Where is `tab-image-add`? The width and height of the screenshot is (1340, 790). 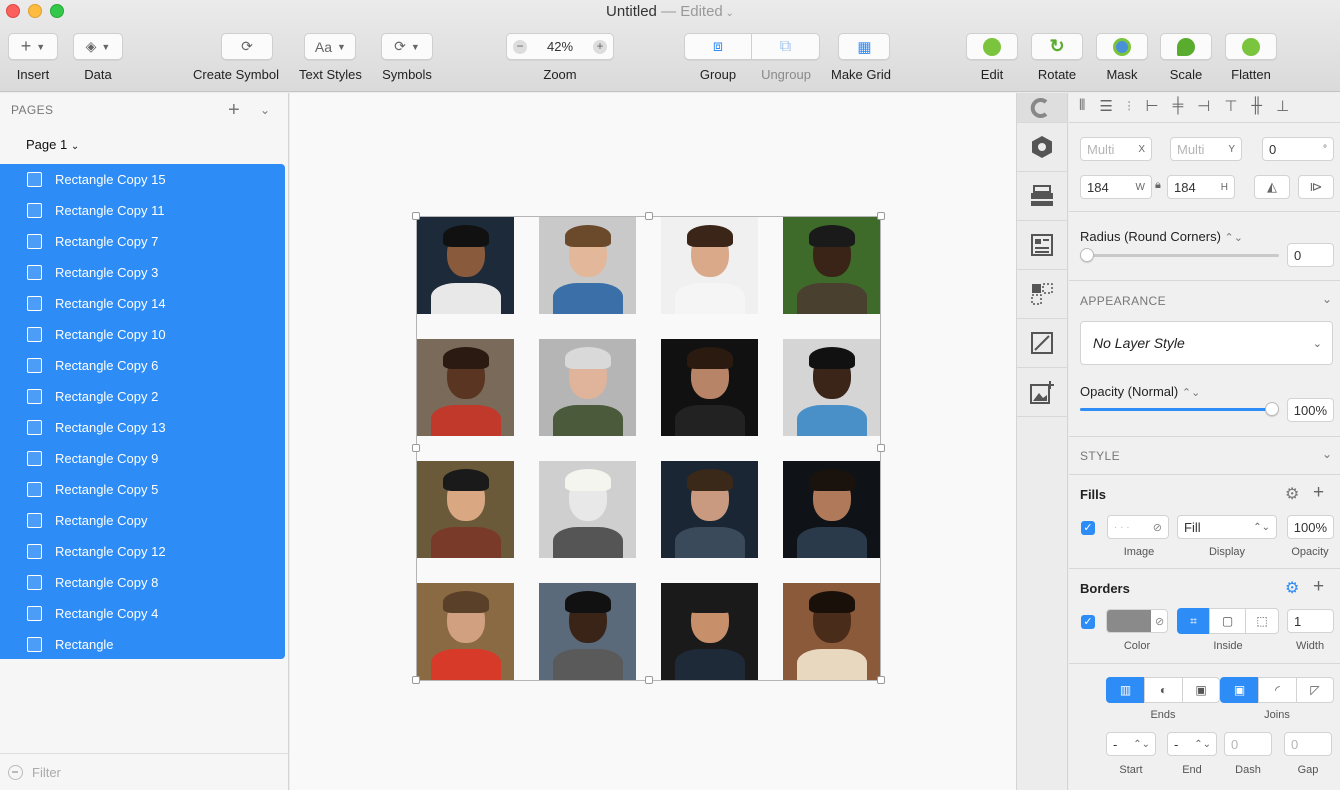
tab-image-add is located at coordinates (1042, 392).